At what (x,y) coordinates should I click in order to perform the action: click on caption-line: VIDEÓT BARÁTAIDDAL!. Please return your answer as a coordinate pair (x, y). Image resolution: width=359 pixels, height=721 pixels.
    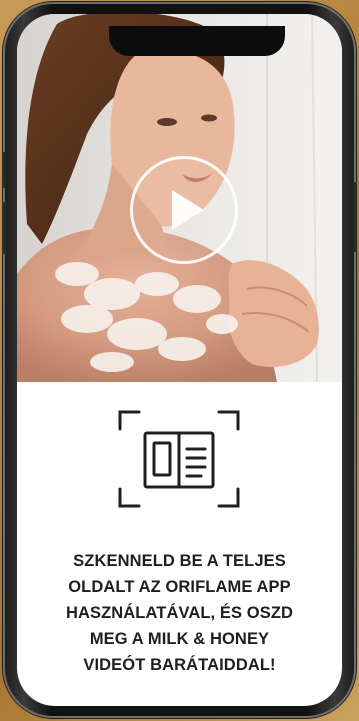
    Looking at the image, I should click on (179, 665).